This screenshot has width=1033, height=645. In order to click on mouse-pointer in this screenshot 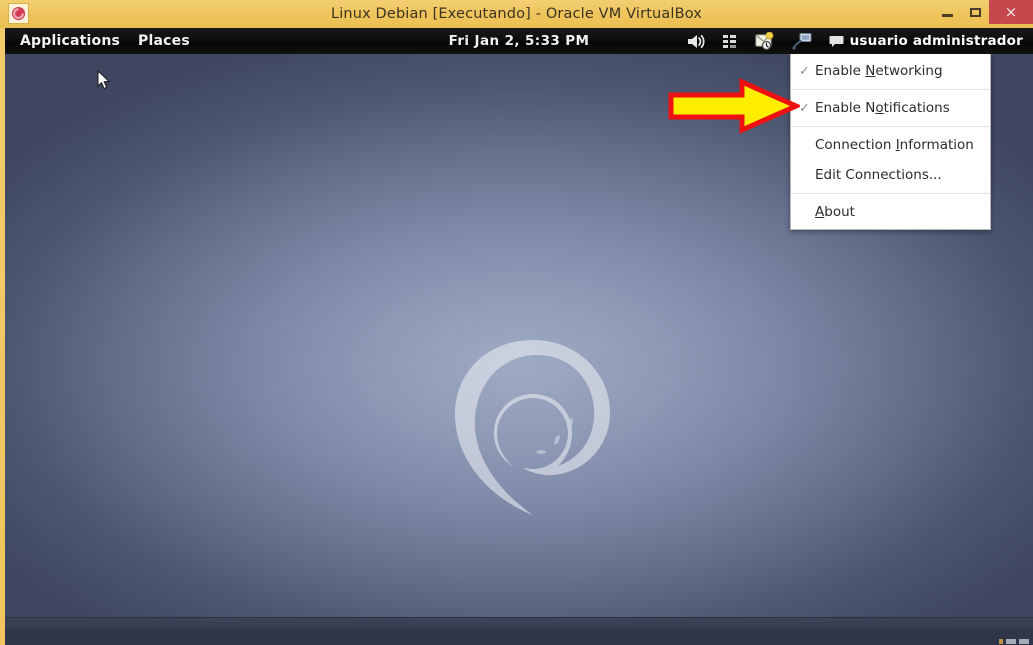, I will do `click(104, 80)`.